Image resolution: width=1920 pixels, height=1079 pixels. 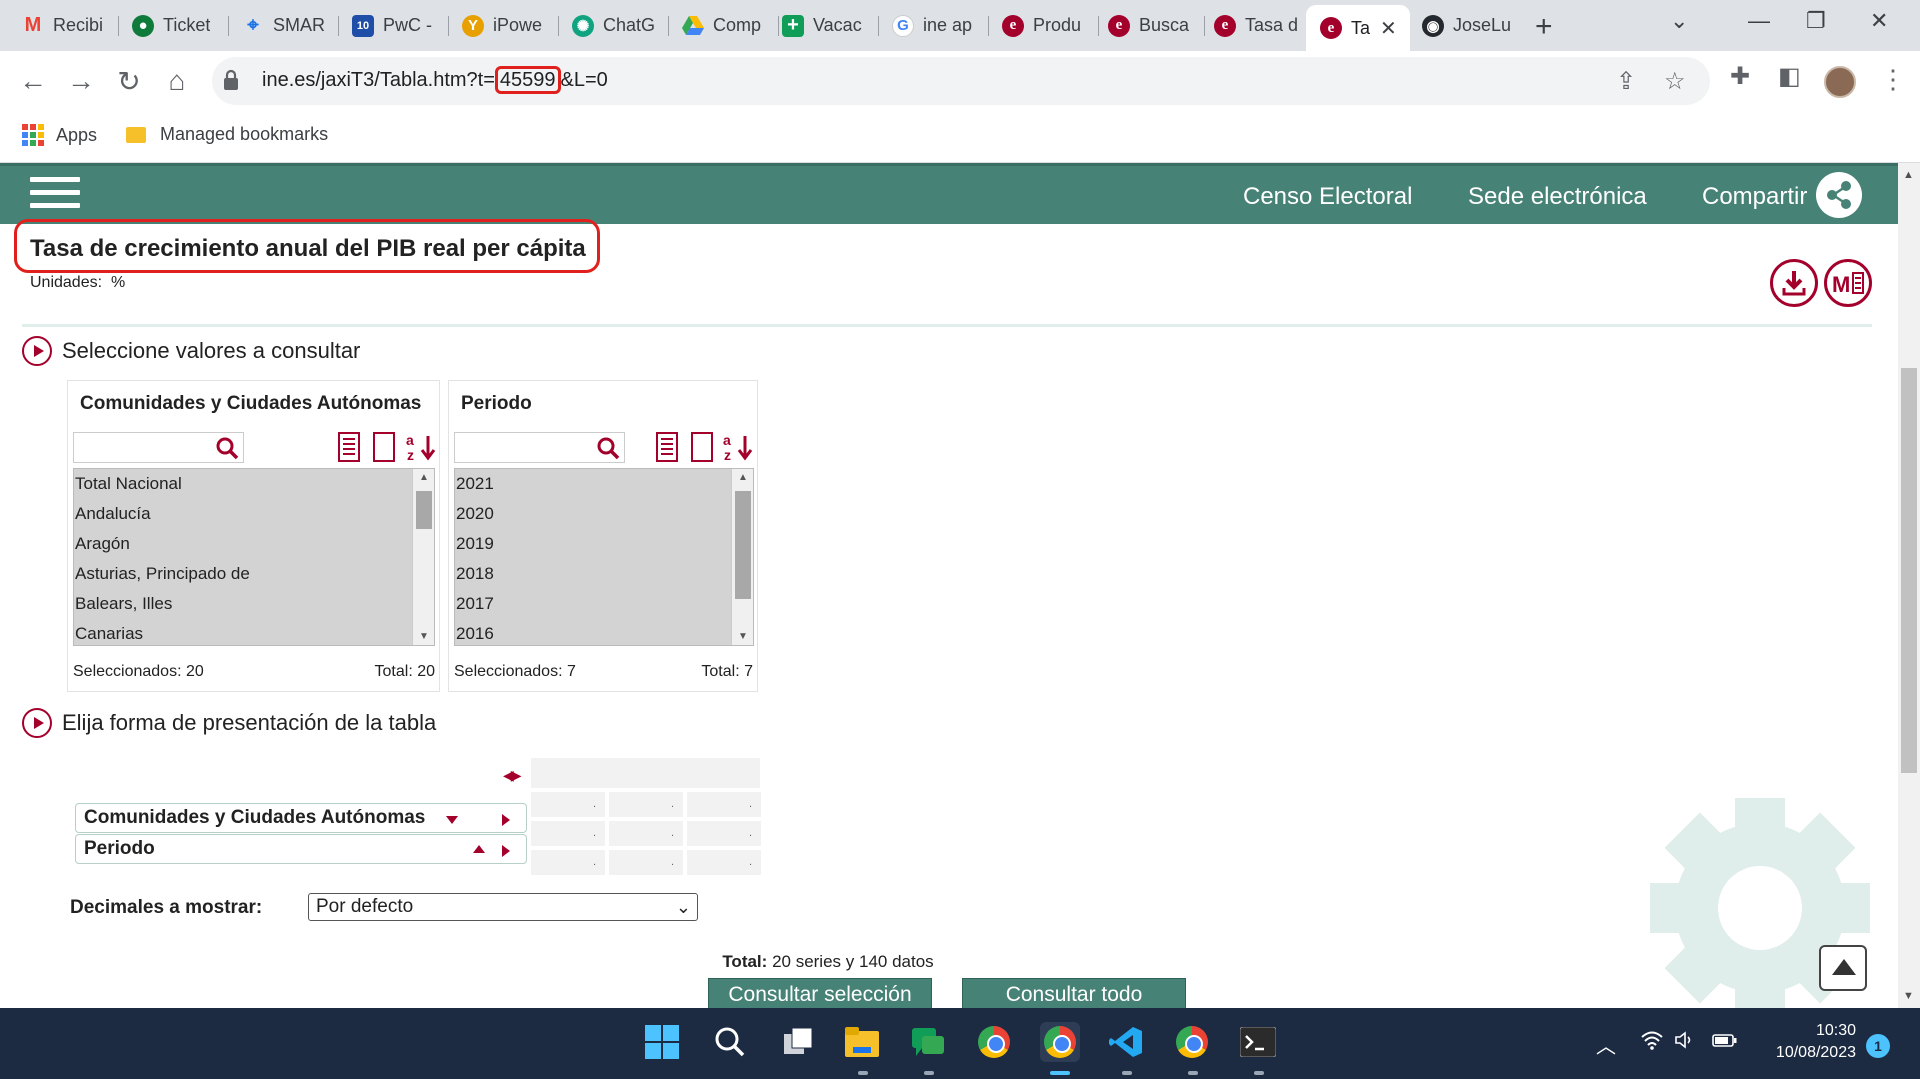 I want to click on list-item: Asturias, Principado de, so click(x=254, y=574).